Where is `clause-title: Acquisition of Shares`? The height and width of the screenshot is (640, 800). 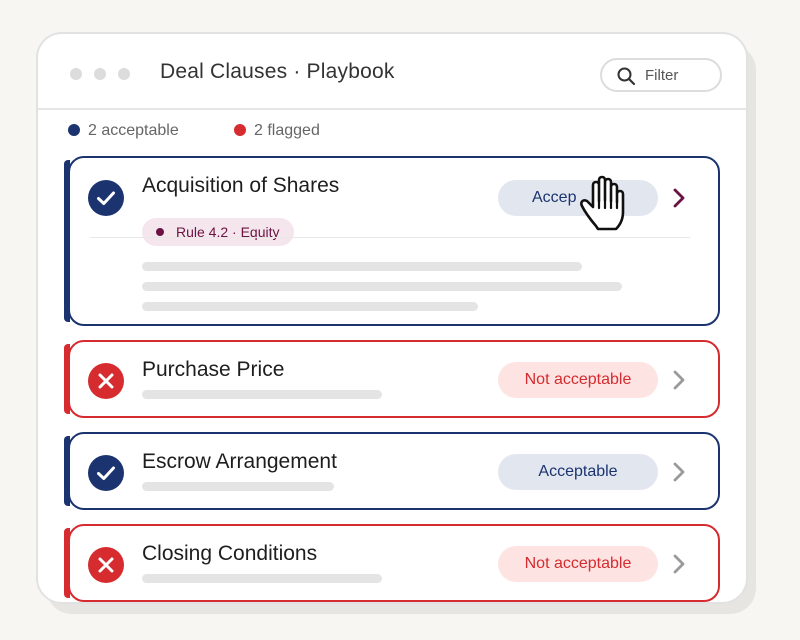 clause-title: Acquisition of Shares is located at coordinates (241, 185).